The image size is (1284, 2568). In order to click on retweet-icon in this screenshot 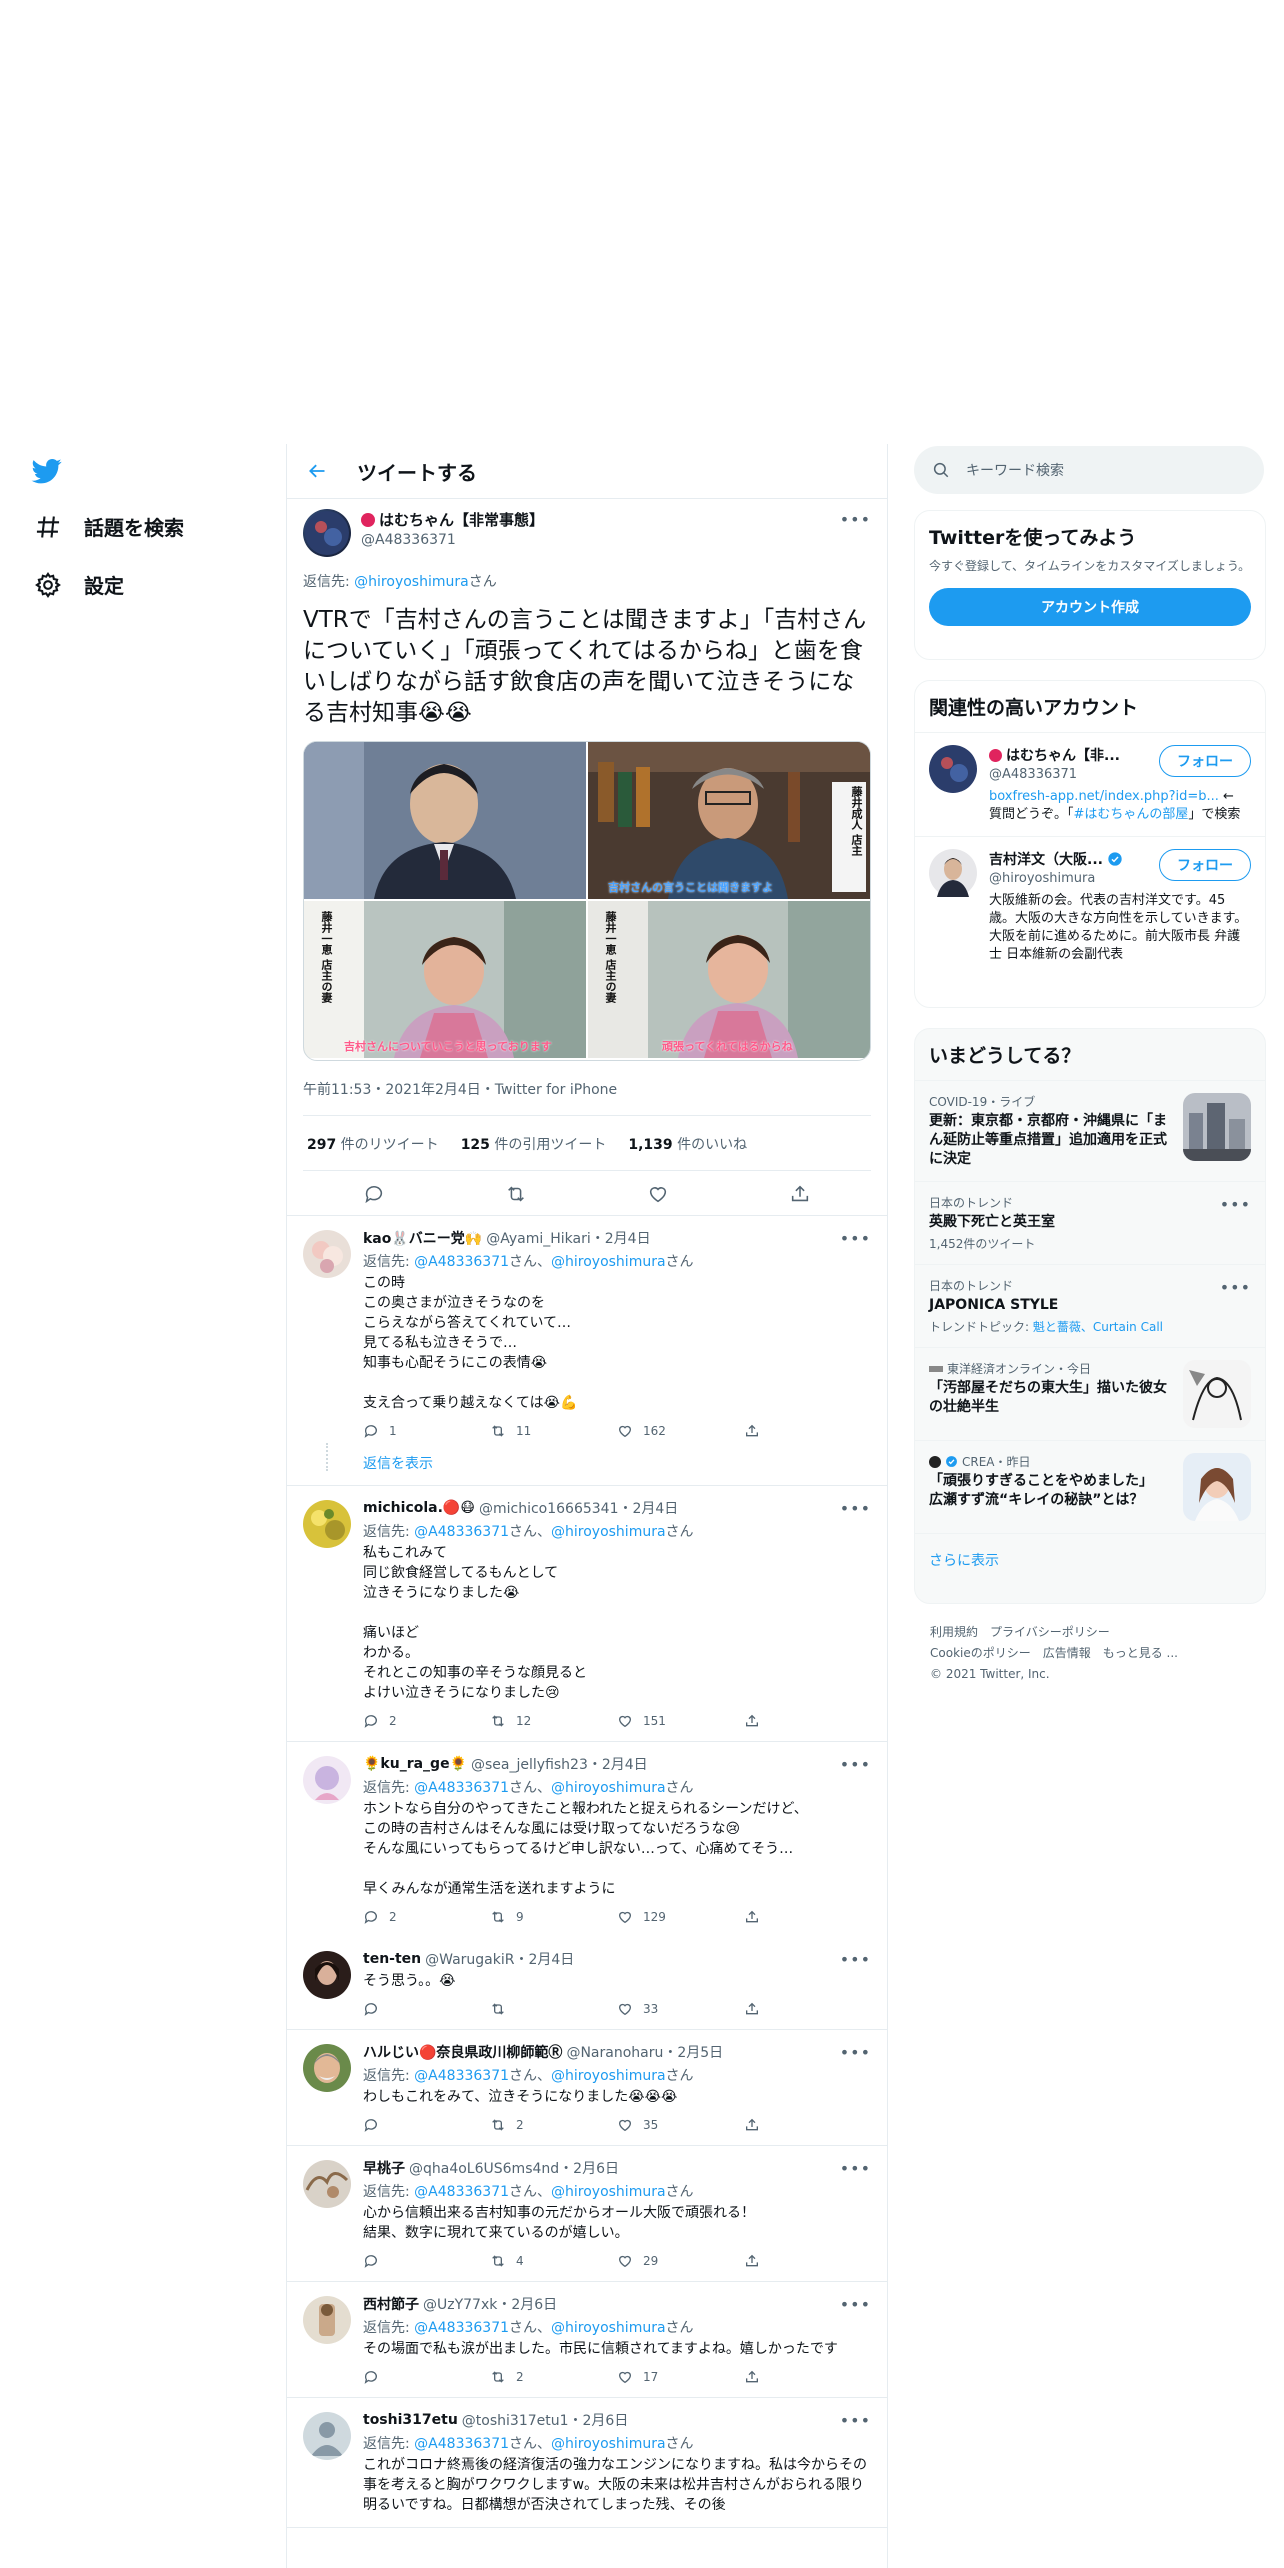, I will do `click(516, 1194)`.